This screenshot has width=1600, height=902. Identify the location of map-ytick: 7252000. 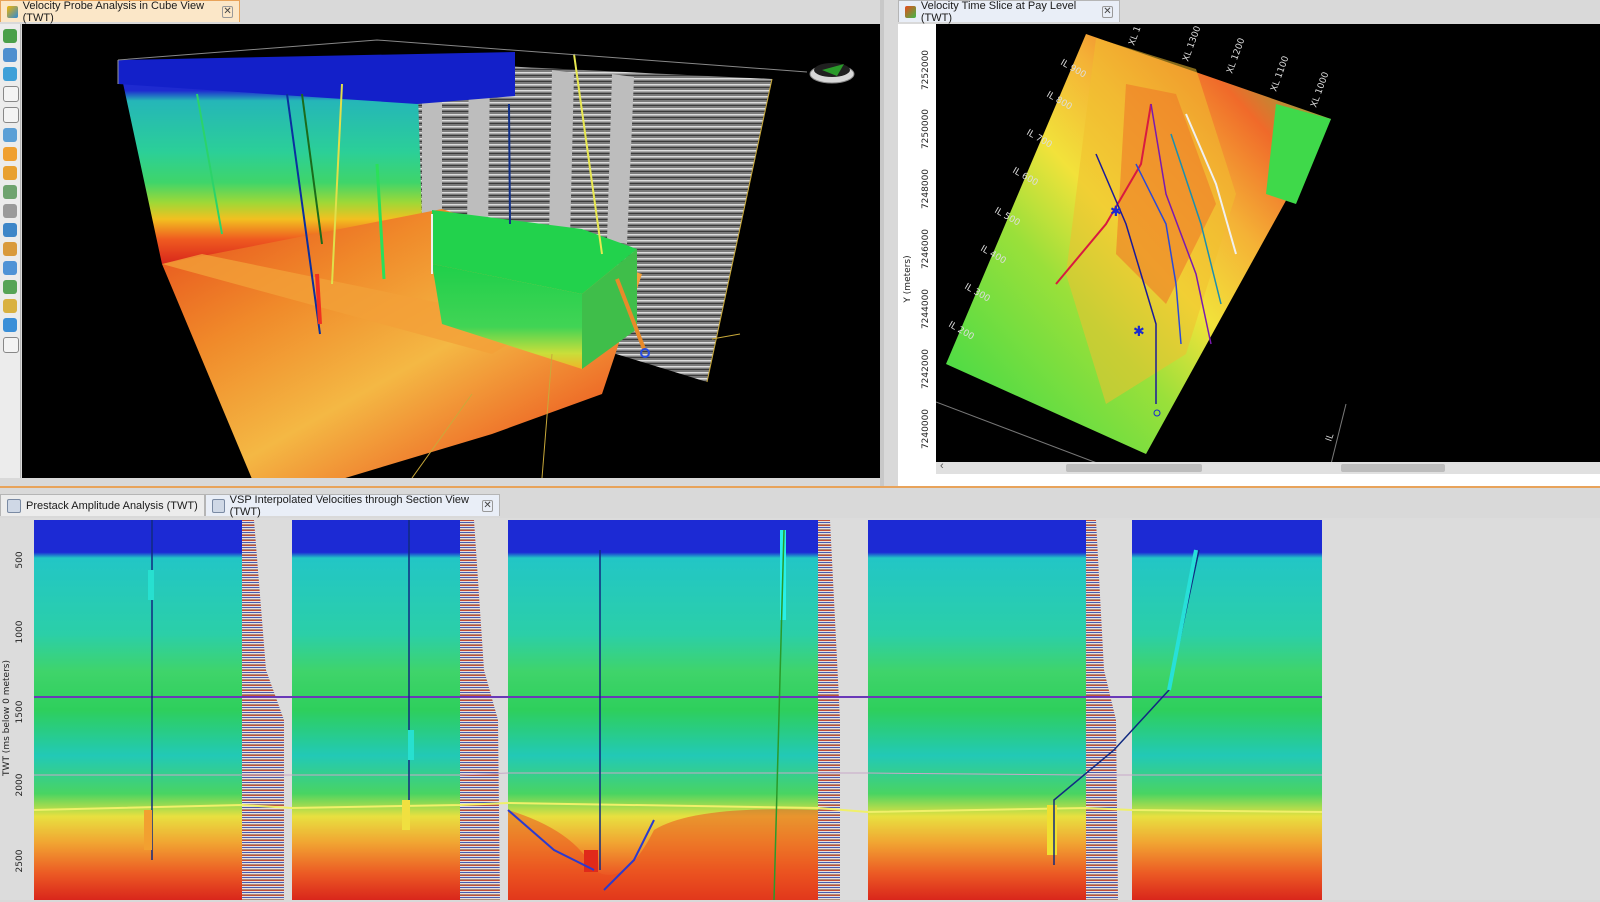
(926, 70).